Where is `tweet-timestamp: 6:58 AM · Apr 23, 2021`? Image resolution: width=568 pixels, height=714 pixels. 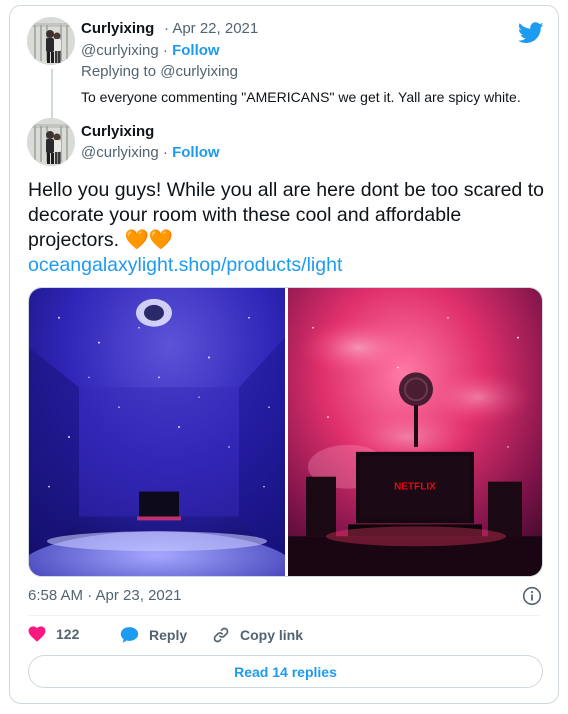 tweet-timestamp: 6:58 AM · Apr 23, 2021 is located at coordinates (104, 595).